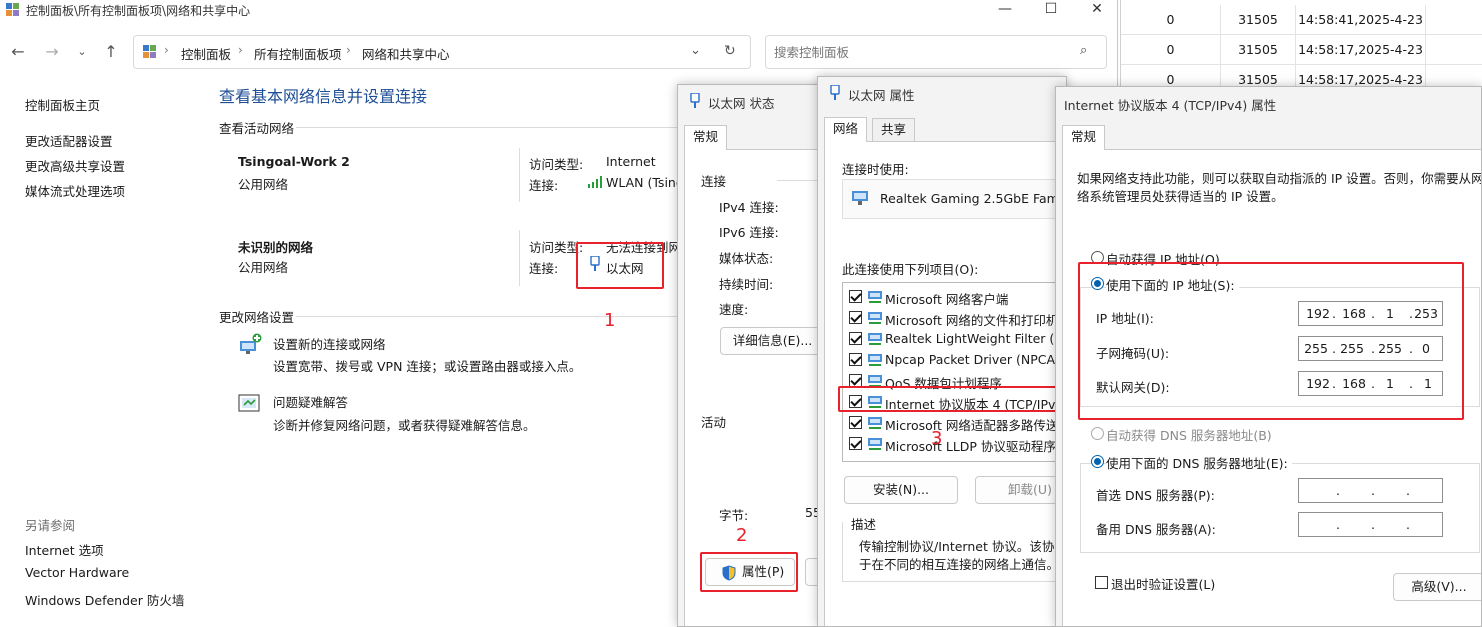 The width and height of the screenshot is (1482, 627). What do you see at coordinates (620, 265) in the screenshot?
I see `highlight-ethernet-link` at bounding box center [620, 265].